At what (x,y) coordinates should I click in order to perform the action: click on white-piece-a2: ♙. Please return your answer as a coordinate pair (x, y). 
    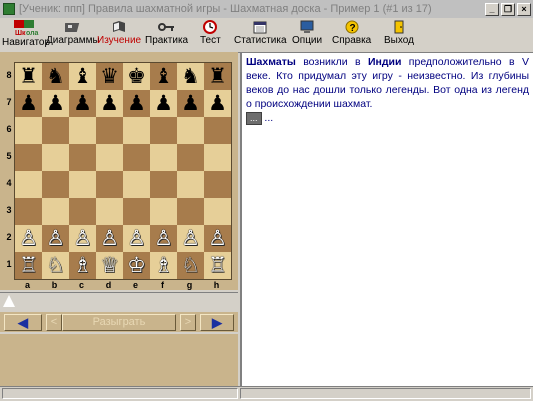
    Looking at the image, I should click on (28, 238).